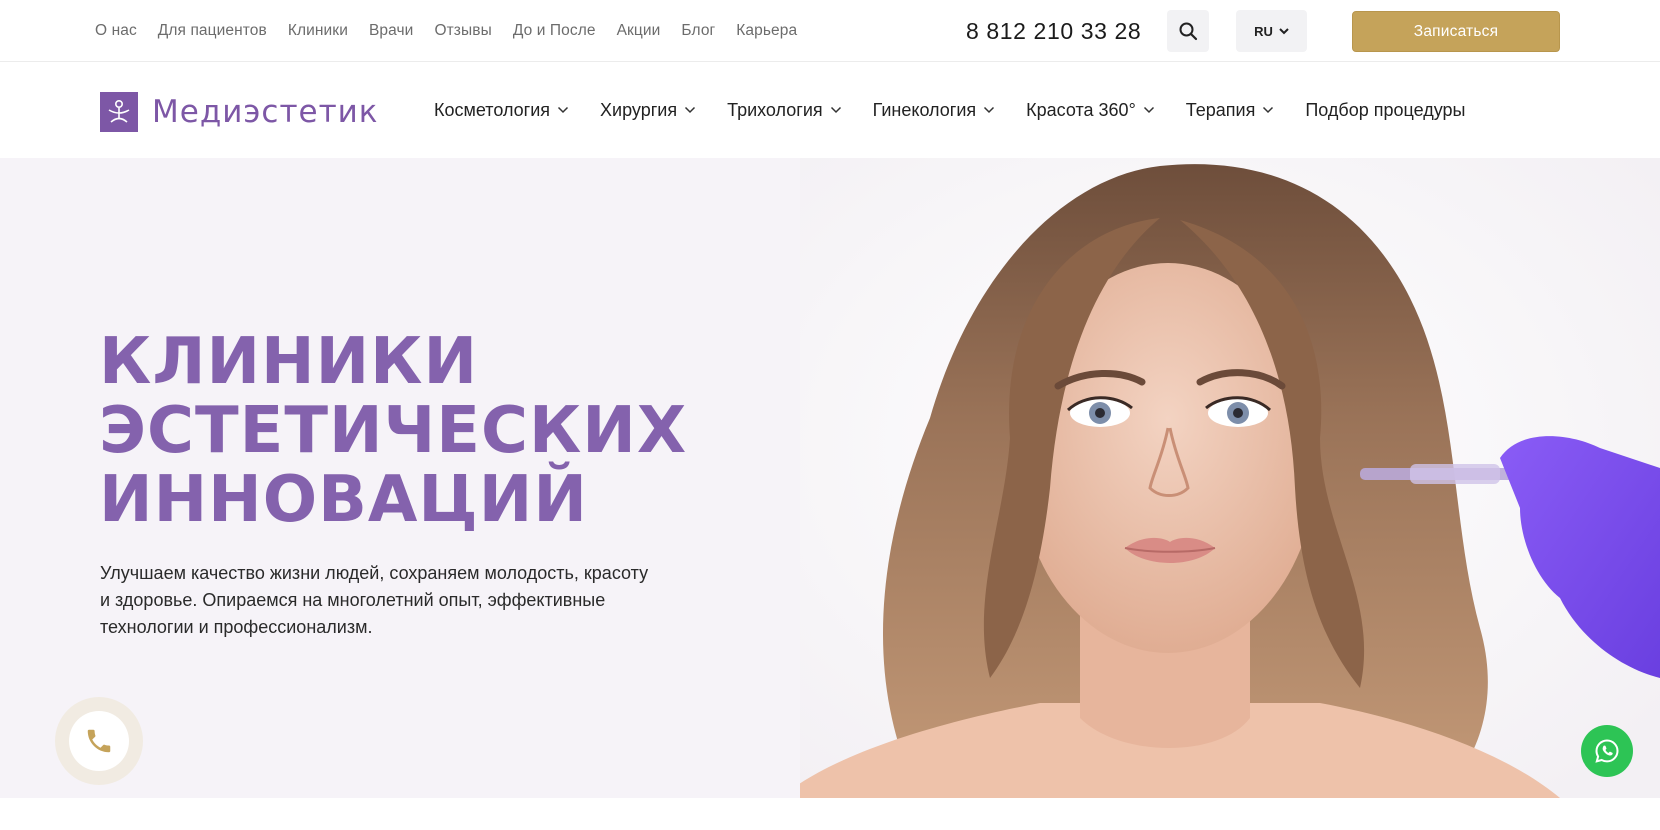  I want to click on phone-number: 8 812 210 33 28, so click(1053, 31).